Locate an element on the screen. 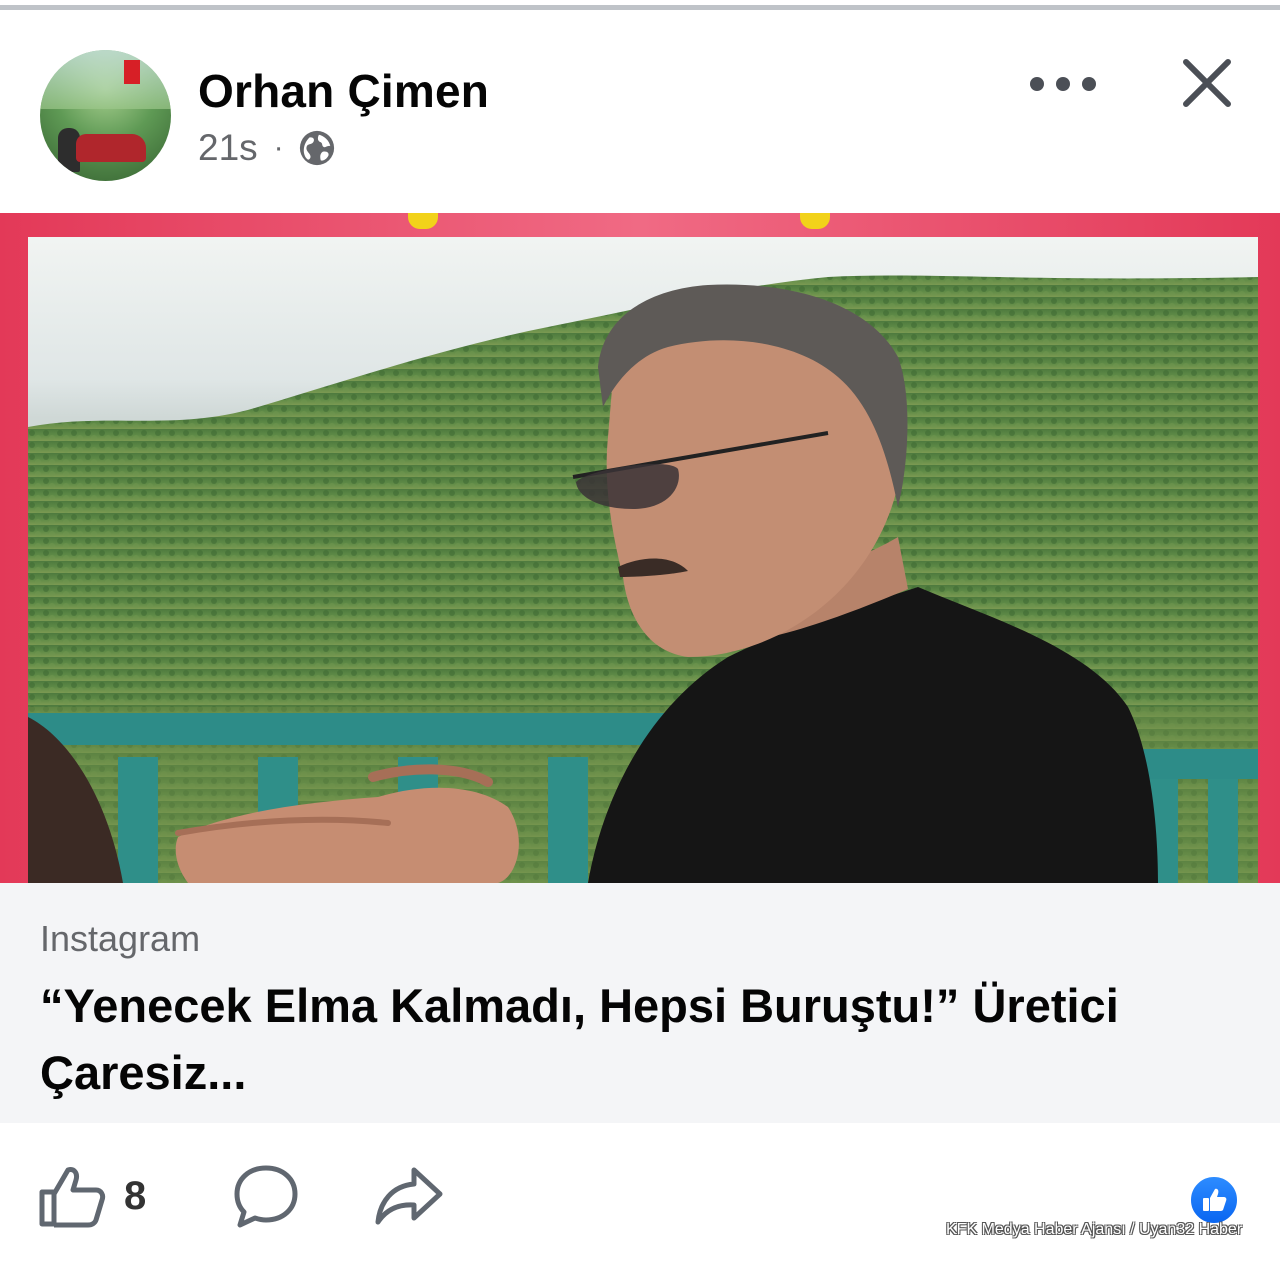  globe-icon is located at coordinates (317, 148).